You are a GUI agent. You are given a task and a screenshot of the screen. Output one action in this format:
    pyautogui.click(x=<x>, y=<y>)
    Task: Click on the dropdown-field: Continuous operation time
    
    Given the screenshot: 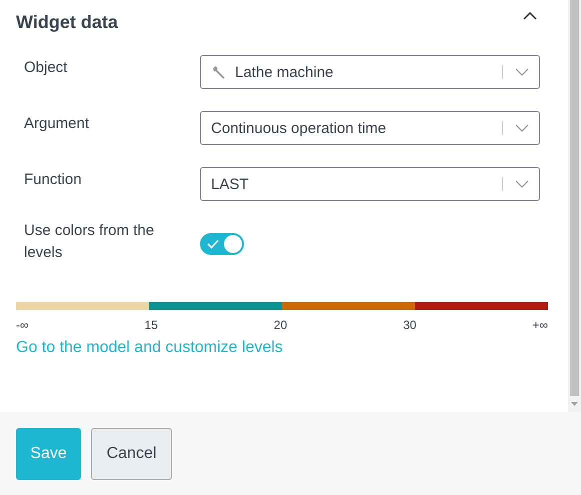 What is the action you would take?
    pyautogui.click(x=370, y=128)
    